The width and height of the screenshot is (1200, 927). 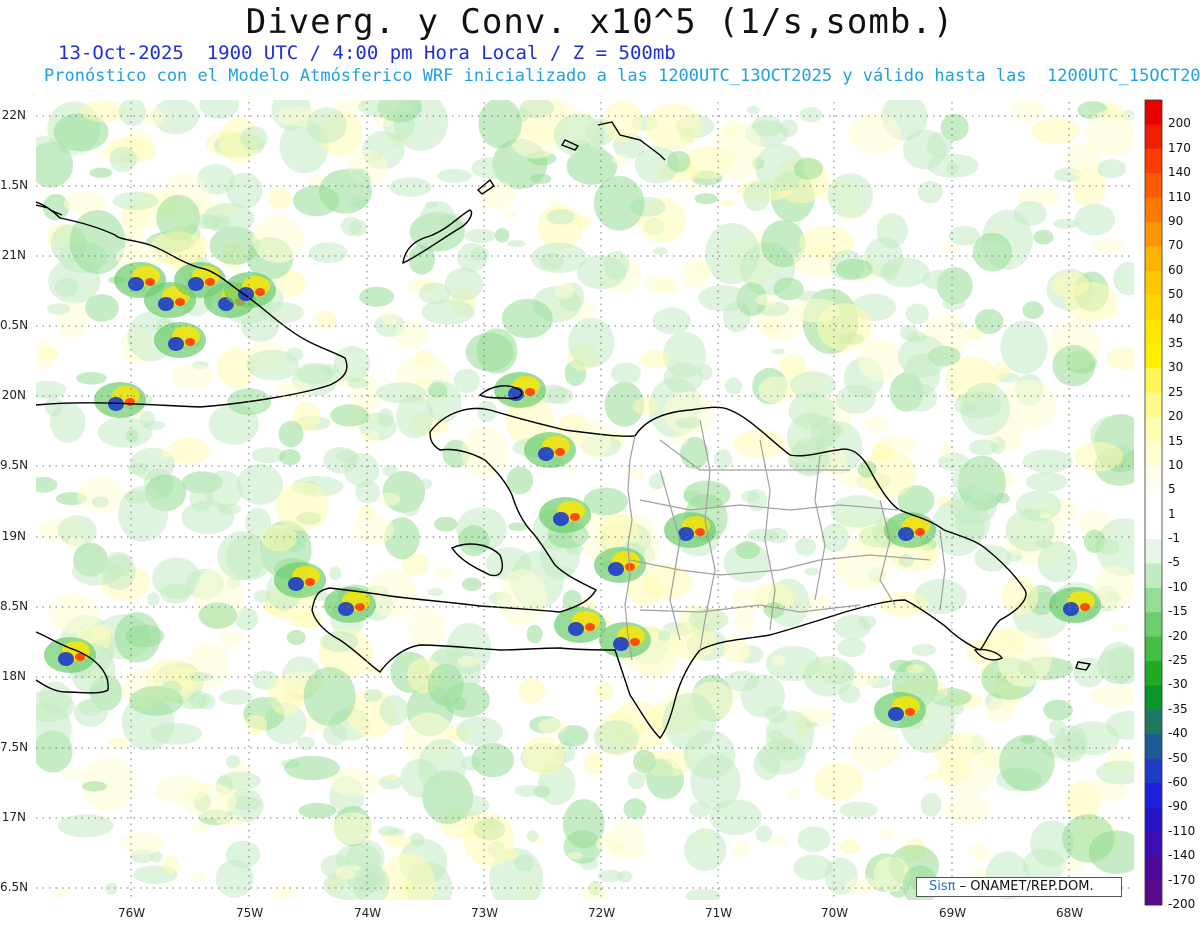 I want to click on colorbar-label: -25, so click(x=1178, y=660).